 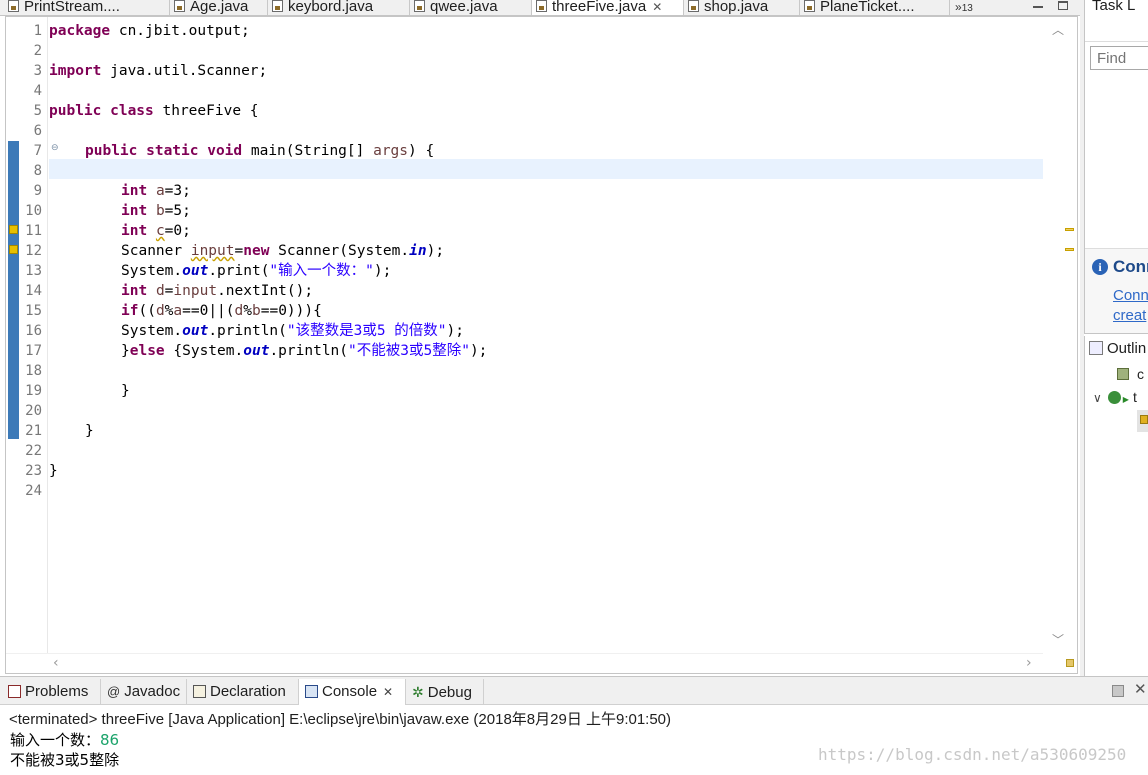 I want to click on class-icon, so click(x=1114, y=397).